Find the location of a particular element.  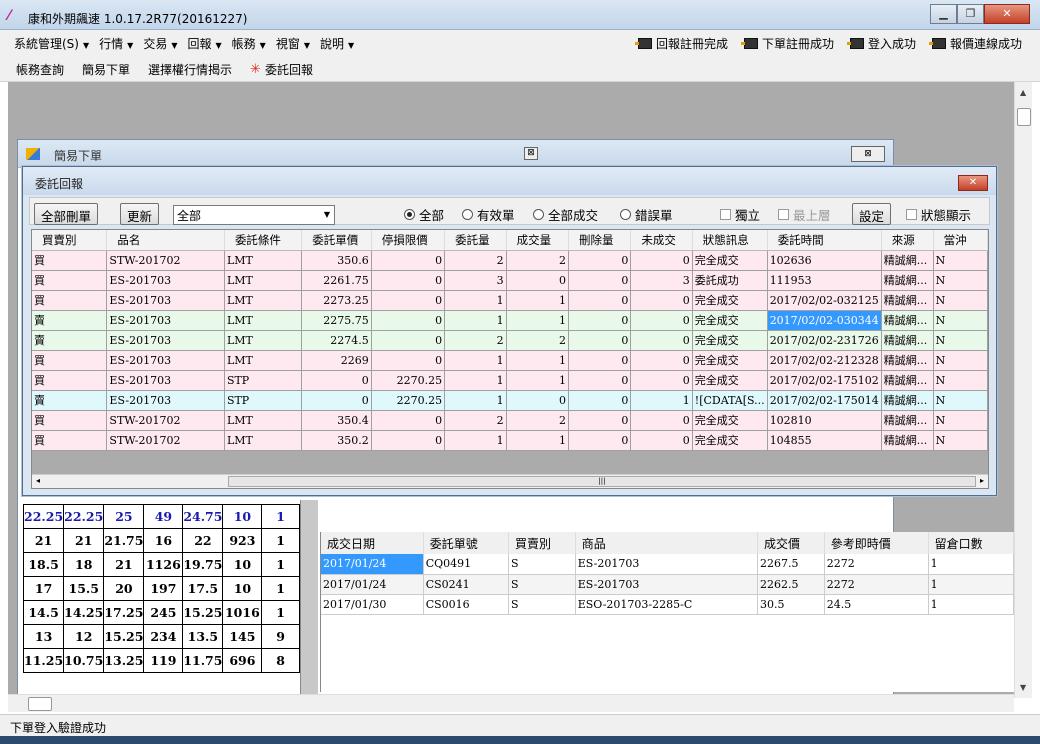

order-cell-time: 2017/02/02-175102 is located at coordinates (824, 380).